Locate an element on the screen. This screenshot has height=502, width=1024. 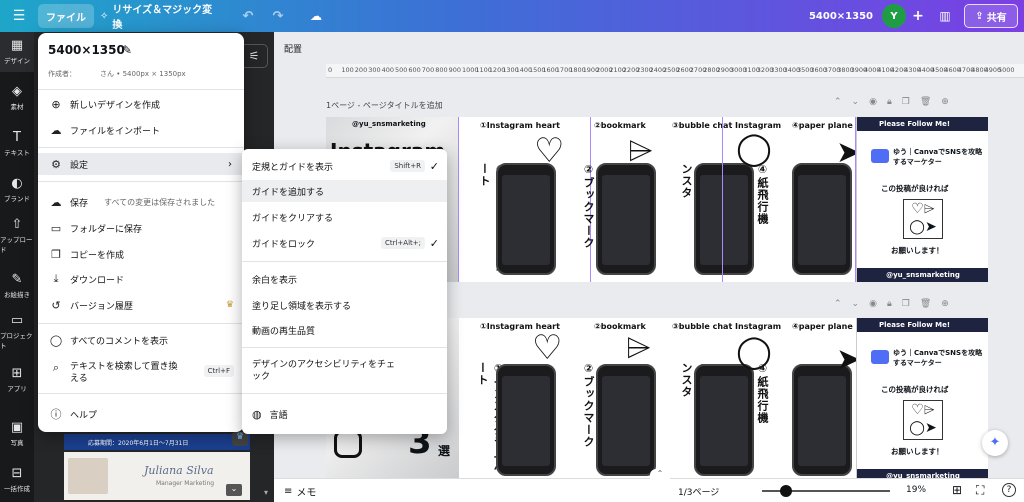
menu-item-make-copy: ❐ コピーを作成 is located at coordinates (141, 254).